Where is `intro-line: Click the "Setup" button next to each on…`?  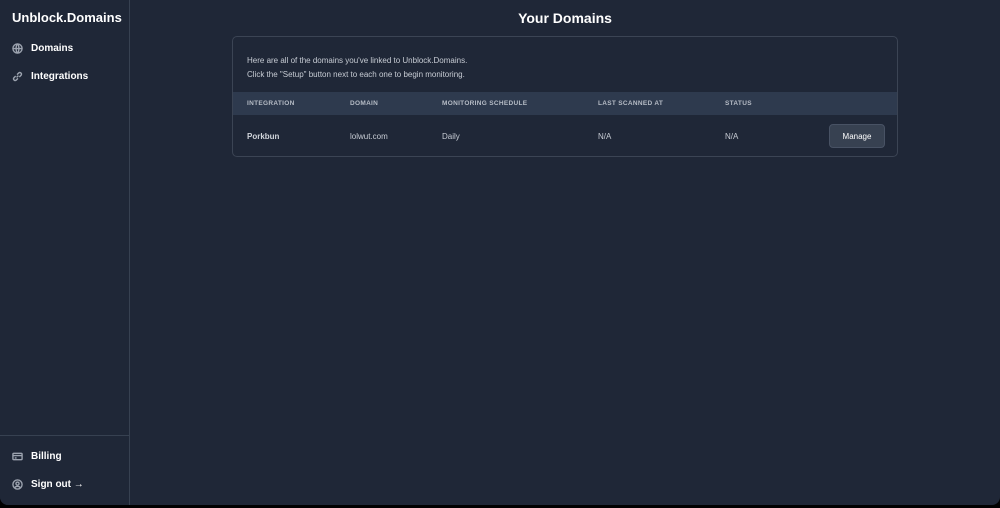
intro-line: Click the "Setup" button next to each on… is located at coordinates (356, 74).